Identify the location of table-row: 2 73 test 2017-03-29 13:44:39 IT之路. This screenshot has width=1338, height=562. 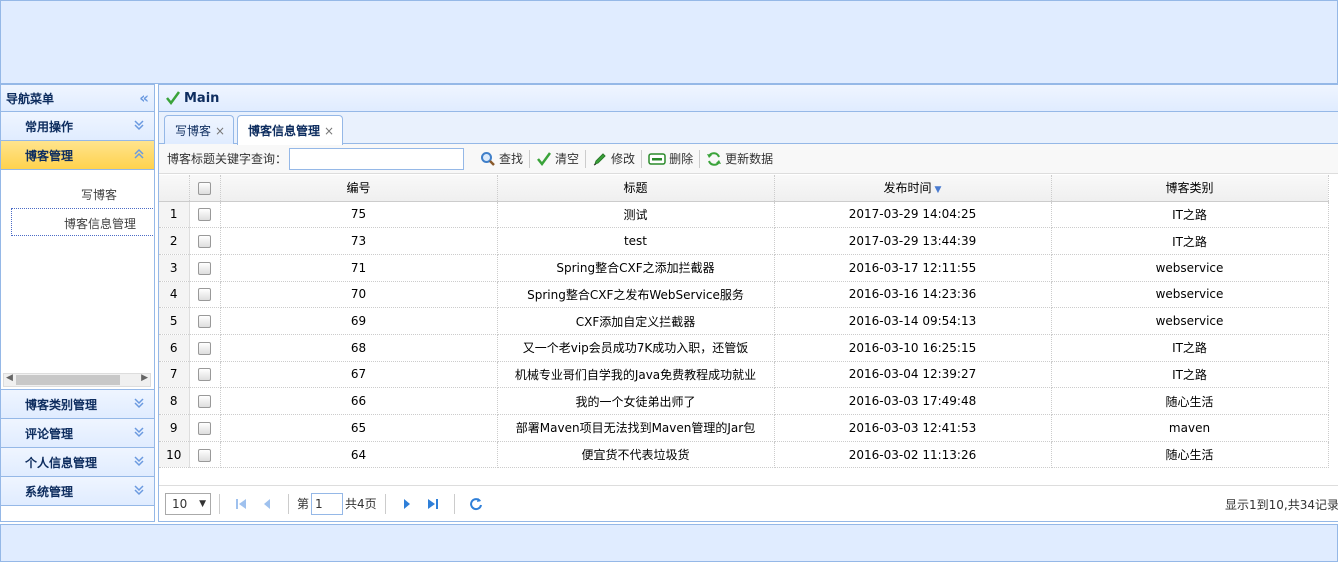
(744, 241).